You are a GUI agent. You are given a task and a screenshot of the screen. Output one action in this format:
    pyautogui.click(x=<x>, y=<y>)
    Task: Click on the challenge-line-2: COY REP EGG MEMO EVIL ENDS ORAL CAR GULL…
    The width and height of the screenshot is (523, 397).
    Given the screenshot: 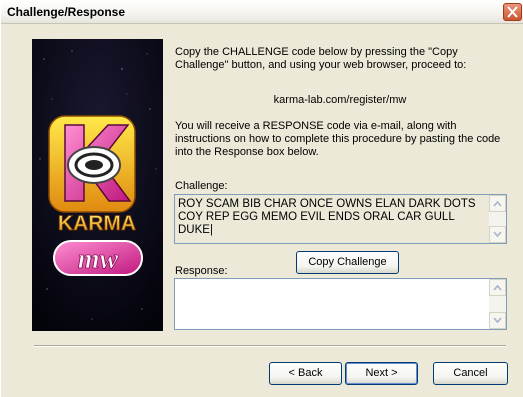 What is the action you would take?
    pyautogui.click(x=316, y=223)
    